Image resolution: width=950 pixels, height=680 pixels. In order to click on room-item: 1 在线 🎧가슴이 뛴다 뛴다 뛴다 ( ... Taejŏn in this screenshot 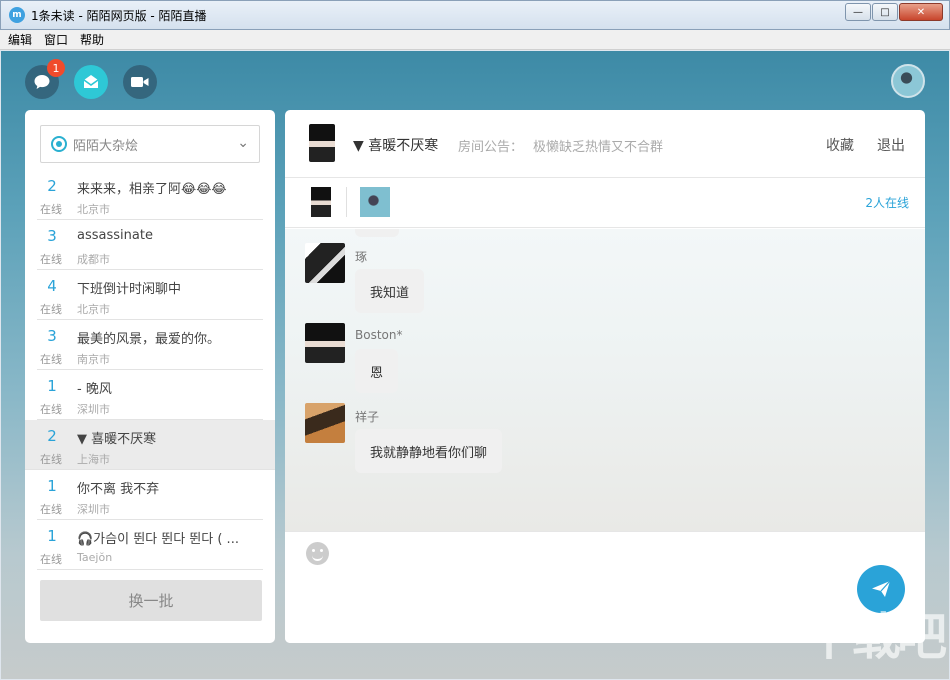, I will do `click(150, 545)`.